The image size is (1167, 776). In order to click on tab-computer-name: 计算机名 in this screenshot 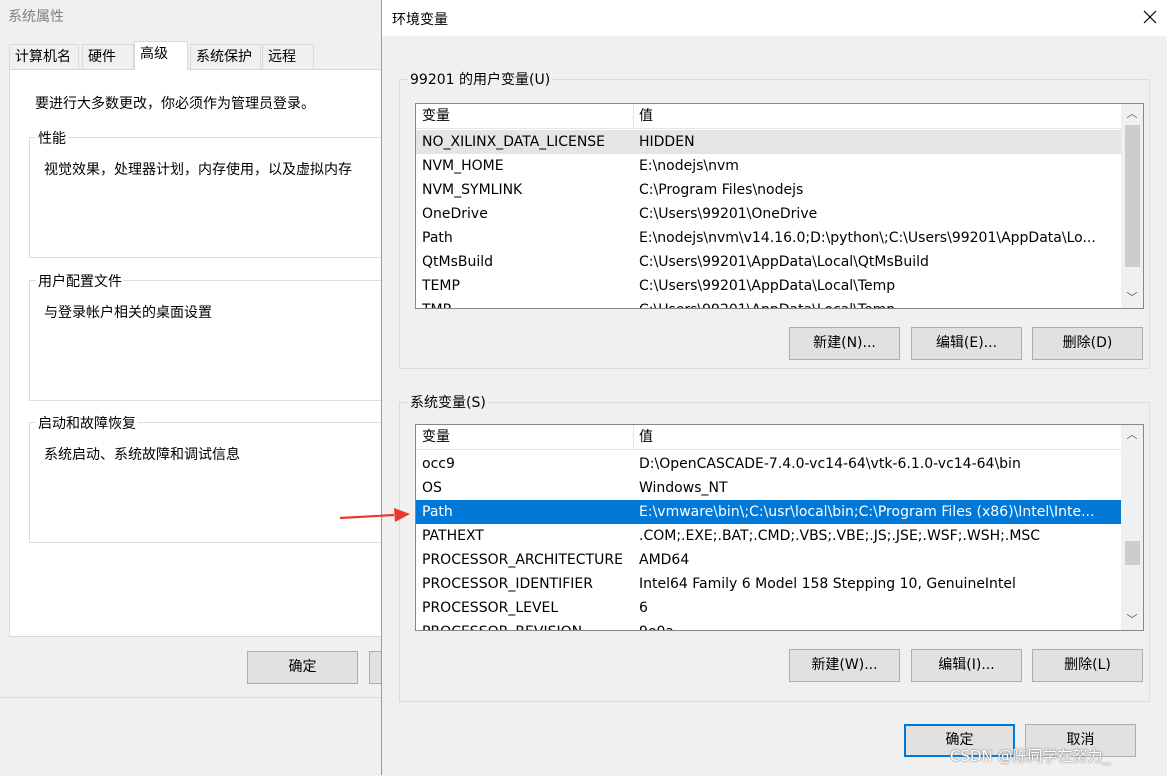, I will do `click(44, 56)`.